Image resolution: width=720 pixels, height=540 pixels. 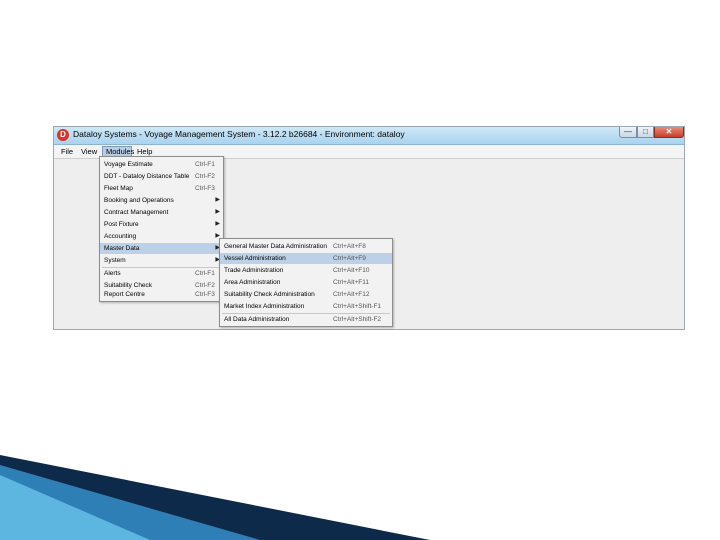 I want to click on menu-item-label: Post Fixture, so click(x=121, y=224).